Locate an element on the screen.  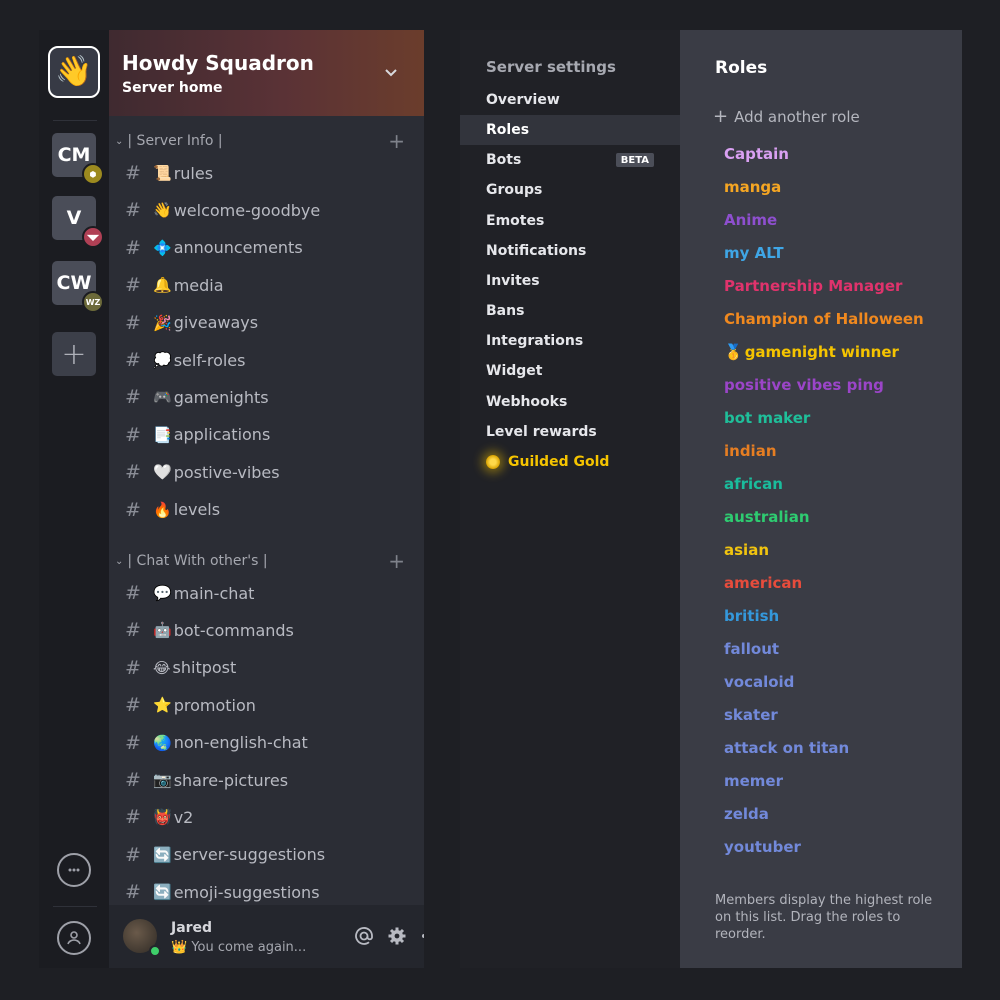
settings-nav-overview: Overview is located at coordinates (570, 100).